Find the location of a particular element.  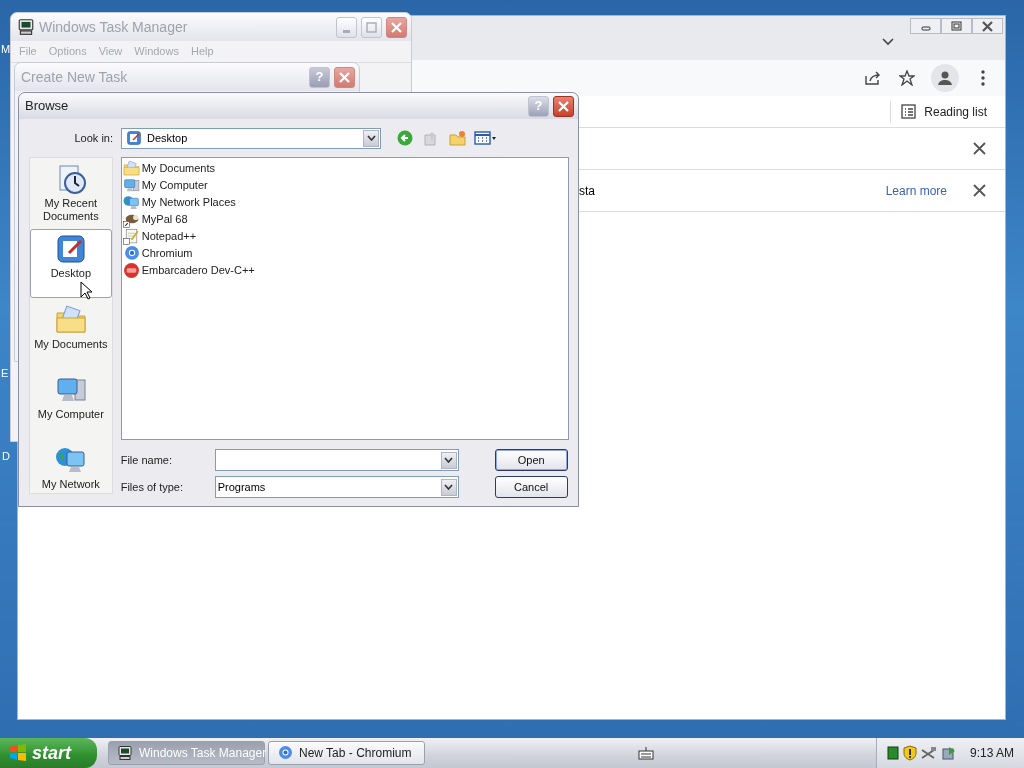

learn-more-link: Learn more is located at coordinates (916, 190).